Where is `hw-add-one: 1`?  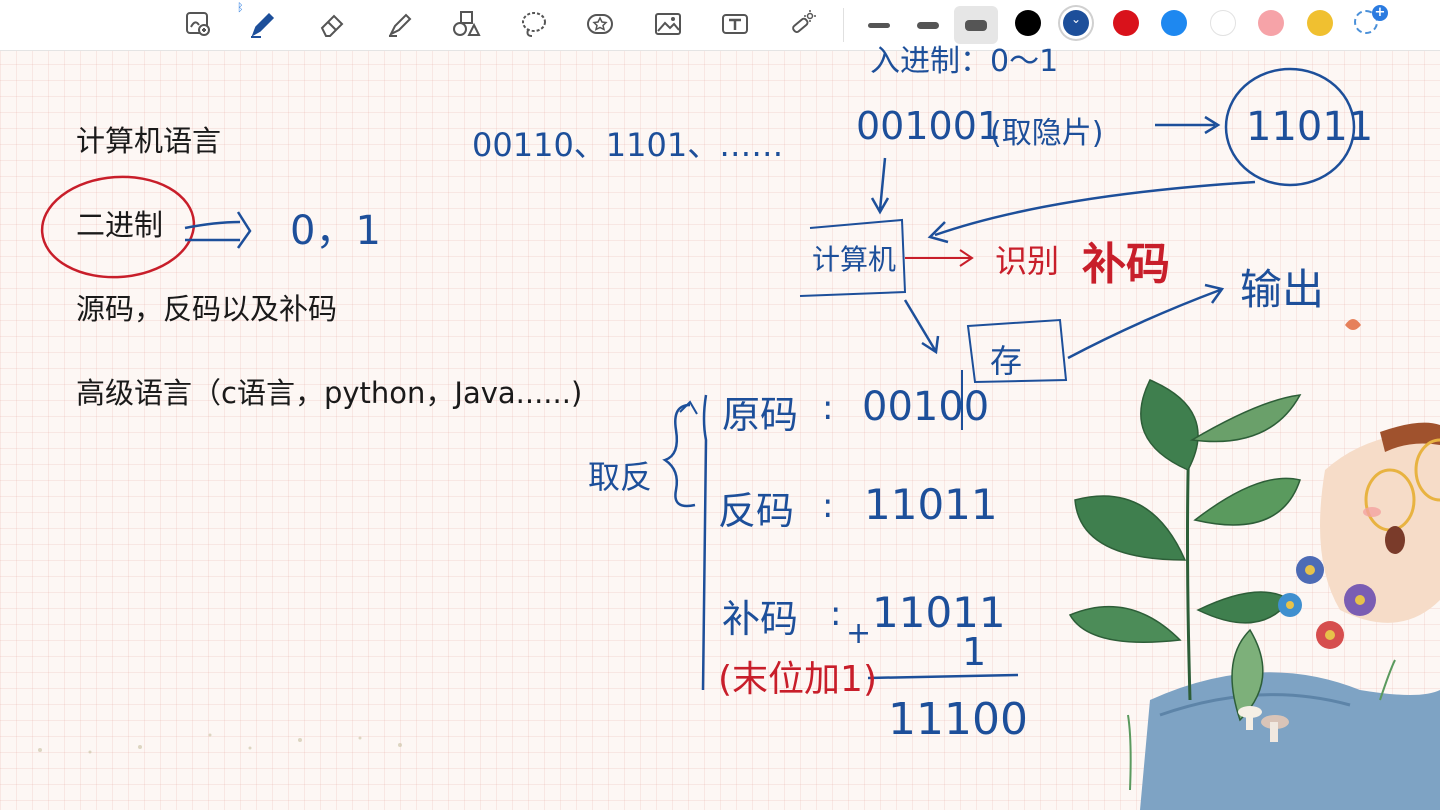 hw-add-one: 1 is located at coordinates (974, 652).